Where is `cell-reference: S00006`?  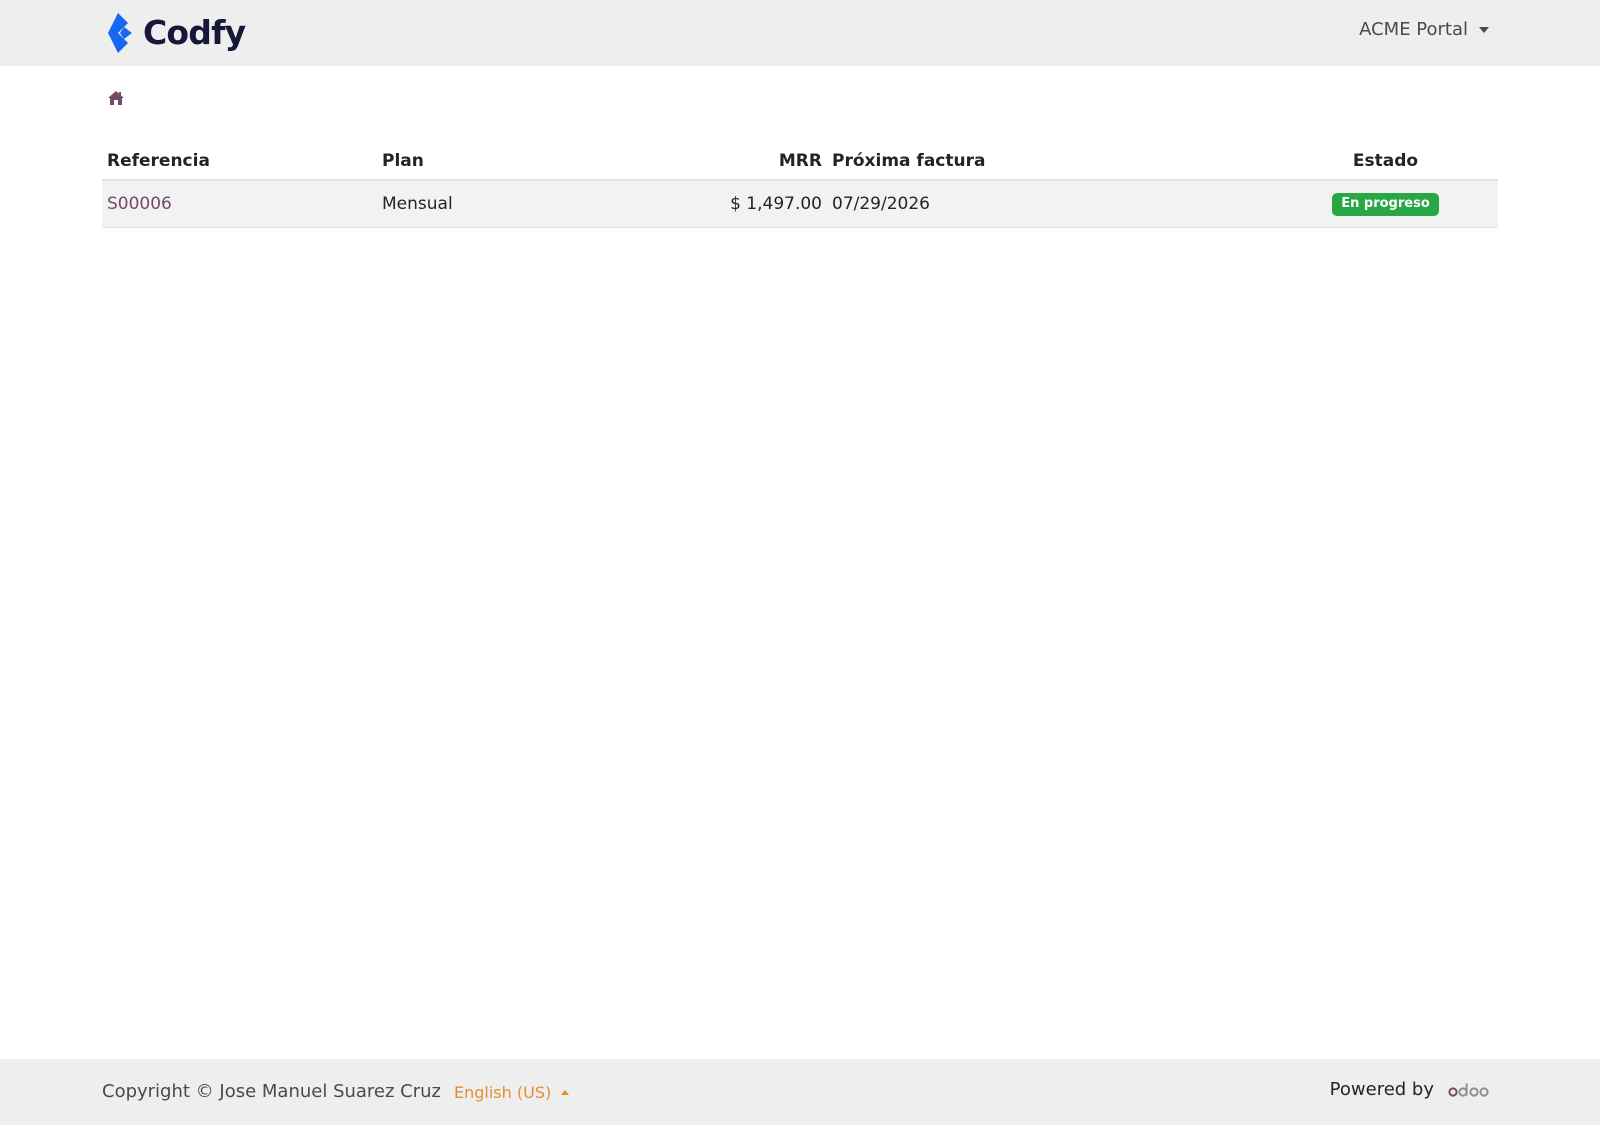
cell-reference: S00006 is located at coordinates (239, 204).